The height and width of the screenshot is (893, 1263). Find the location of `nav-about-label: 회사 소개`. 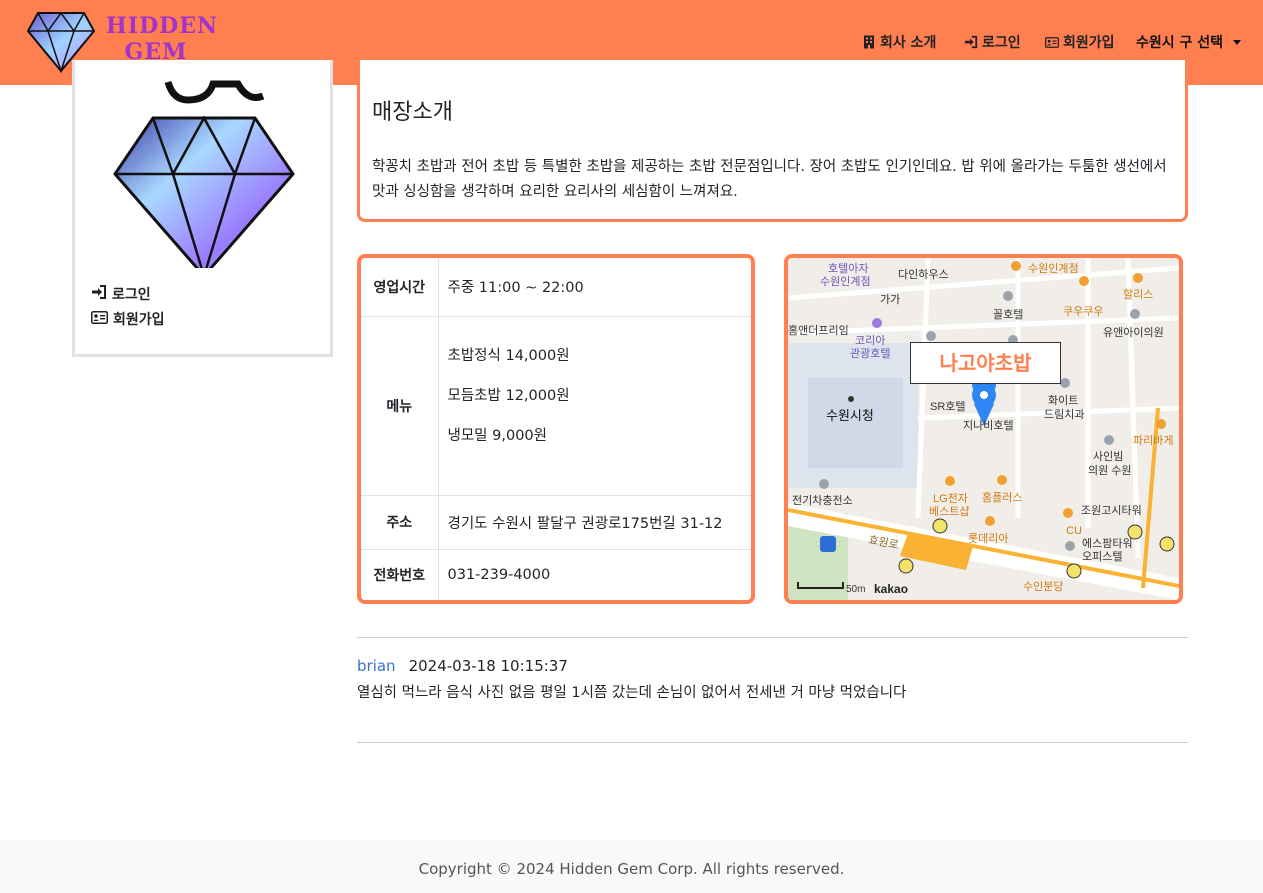

nav-about-label: 회사 소개 is located at coordinates (908, 43).